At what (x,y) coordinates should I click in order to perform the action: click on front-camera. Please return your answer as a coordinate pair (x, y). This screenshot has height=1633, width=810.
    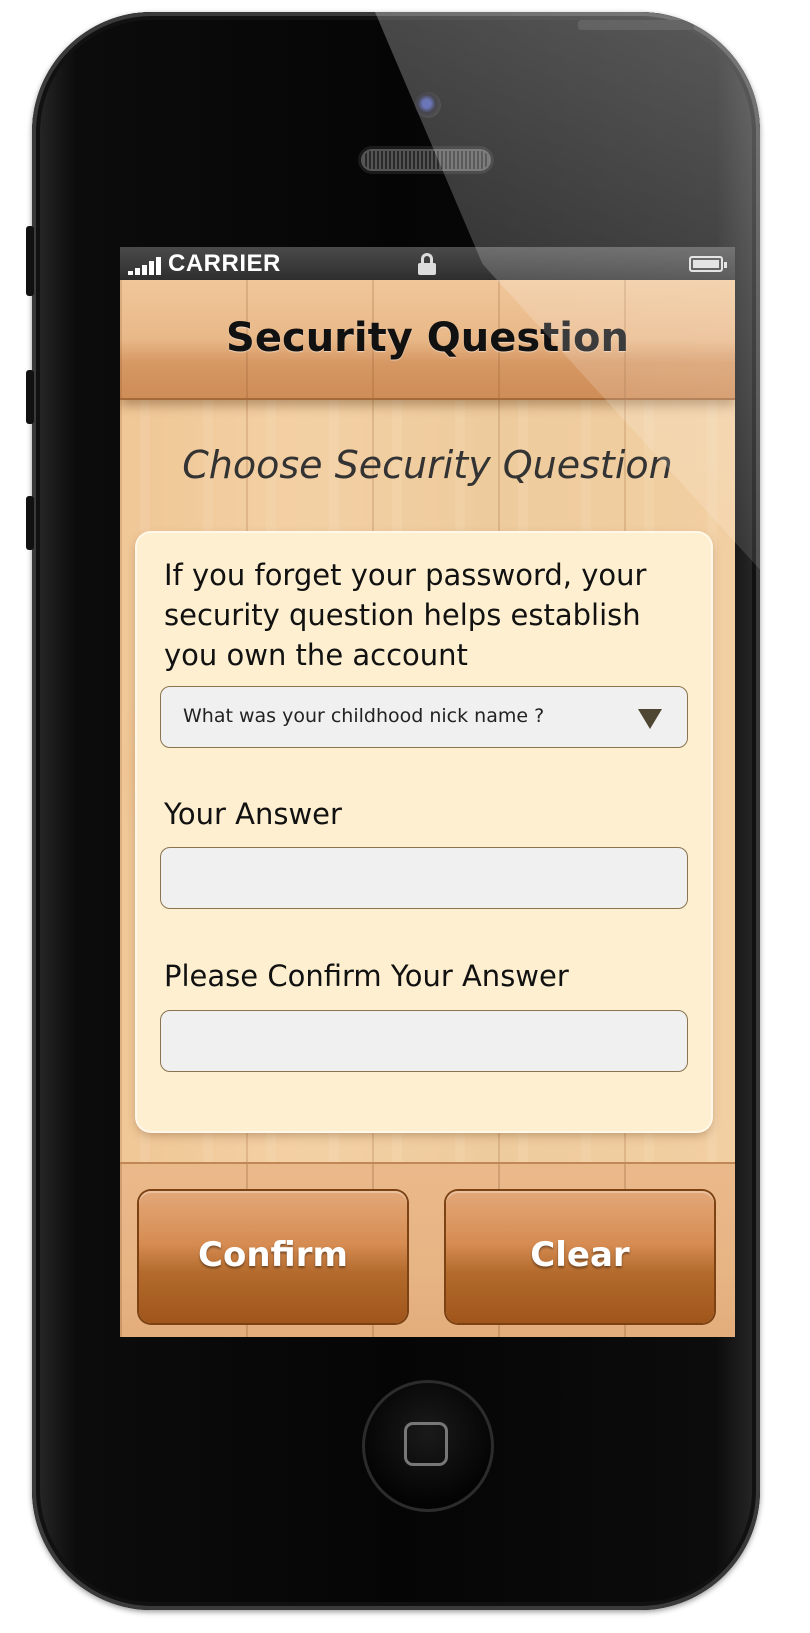
    Looking at the image, I should click on (428, 105).